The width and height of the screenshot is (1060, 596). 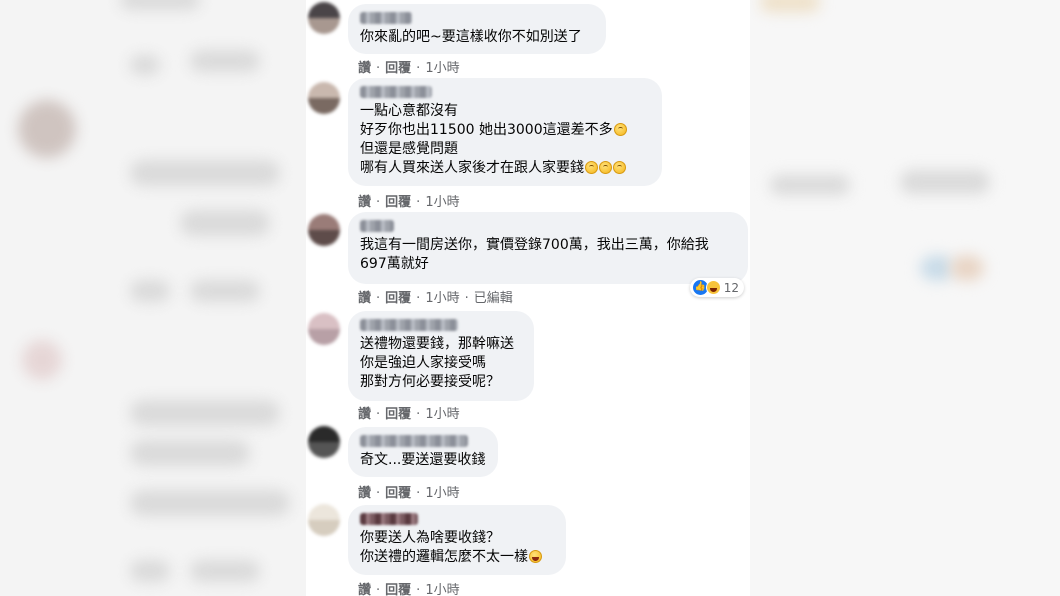 I want to click on comment-text-line: 你是強迫人家接受嗎, so click(x=423, y=363).